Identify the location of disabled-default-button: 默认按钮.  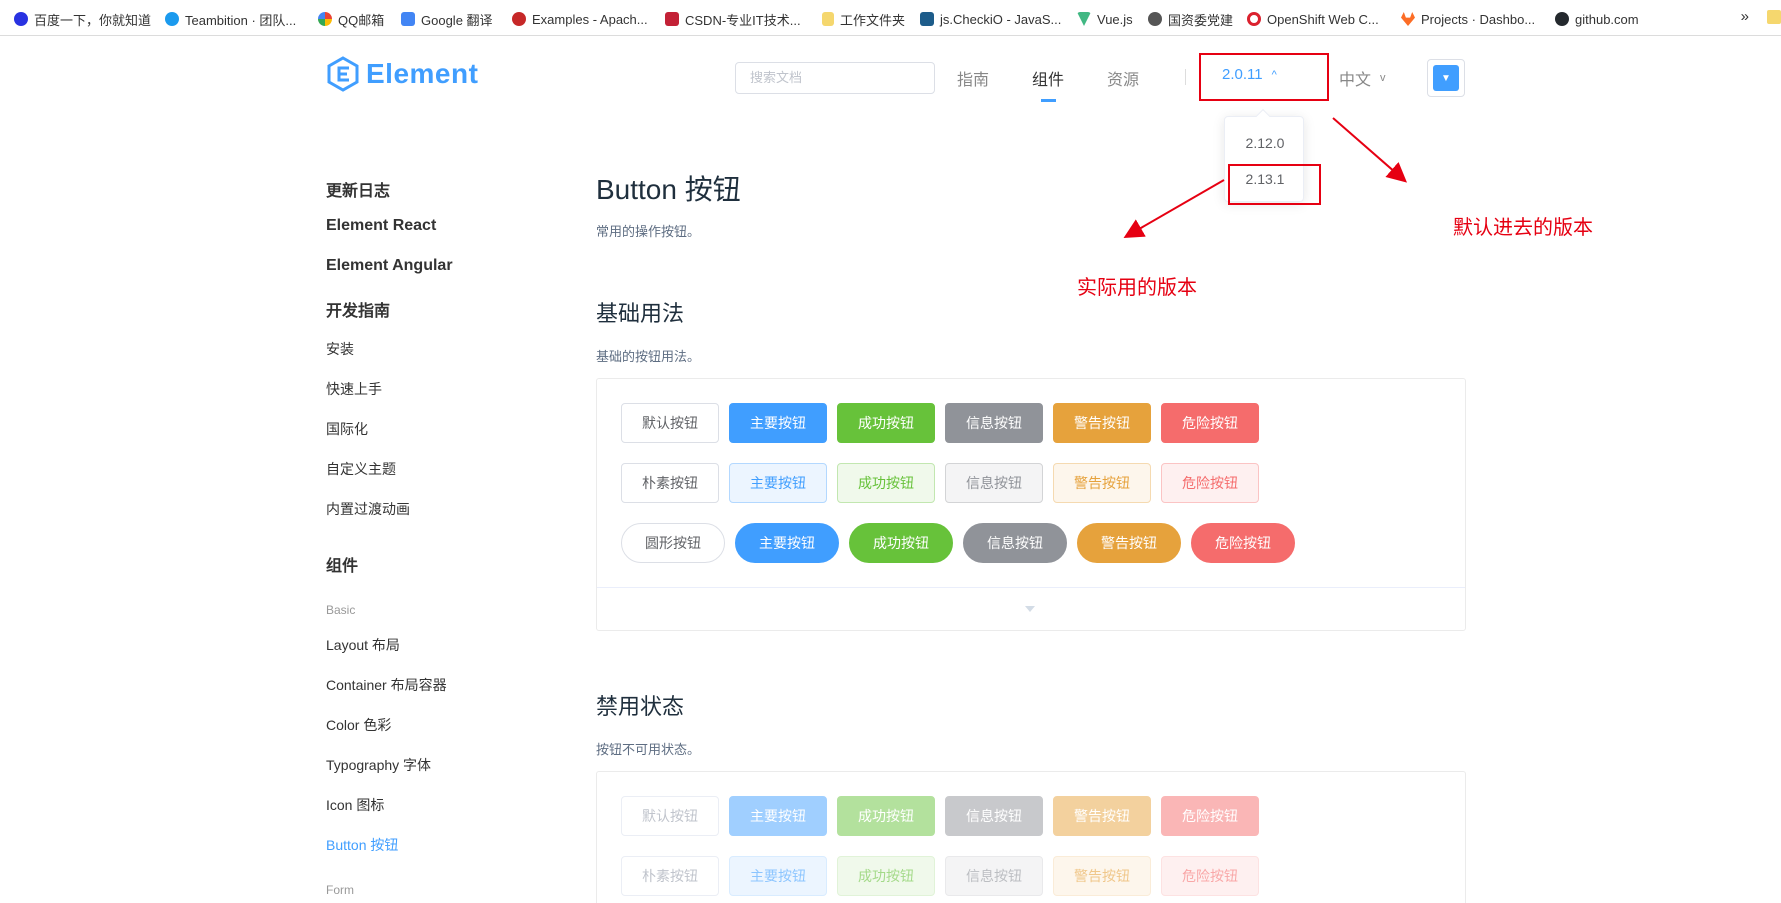
(670, 816).